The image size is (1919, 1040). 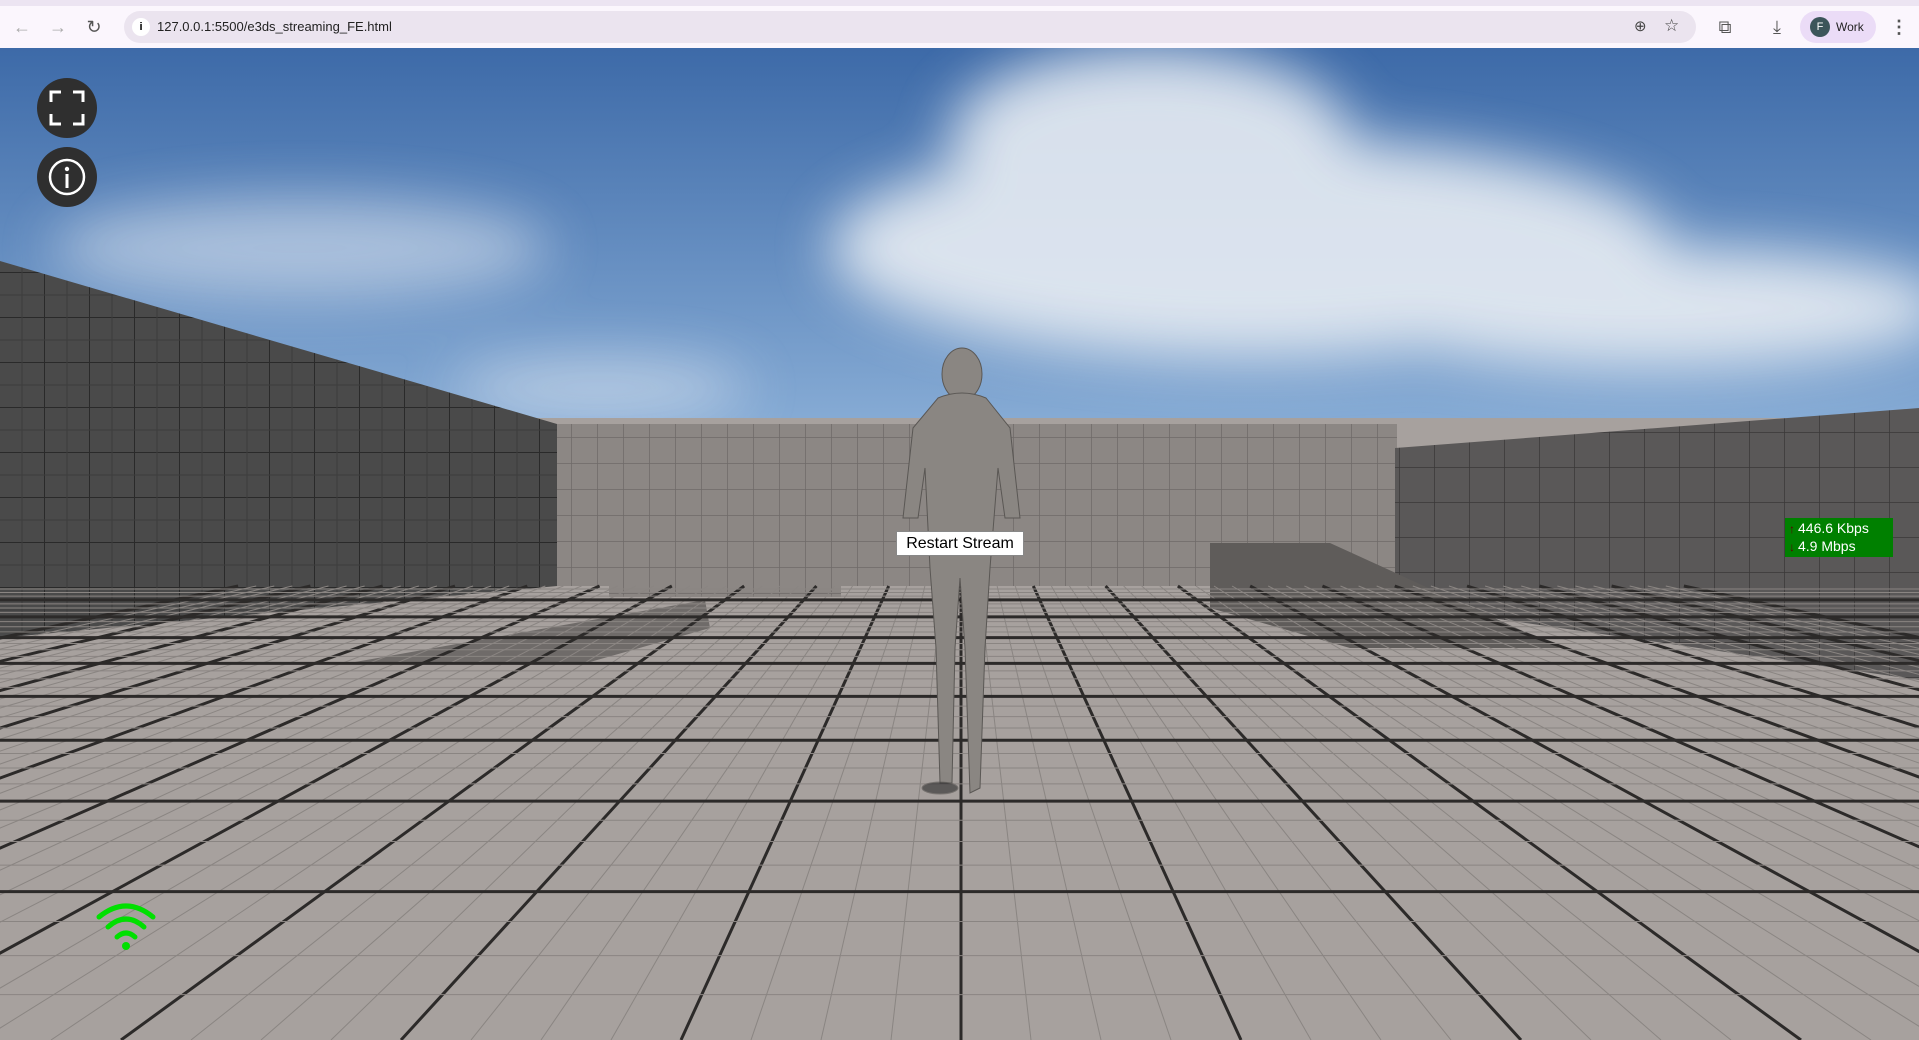 I want to click on fullscreen-button, so click(x=67, y=108).